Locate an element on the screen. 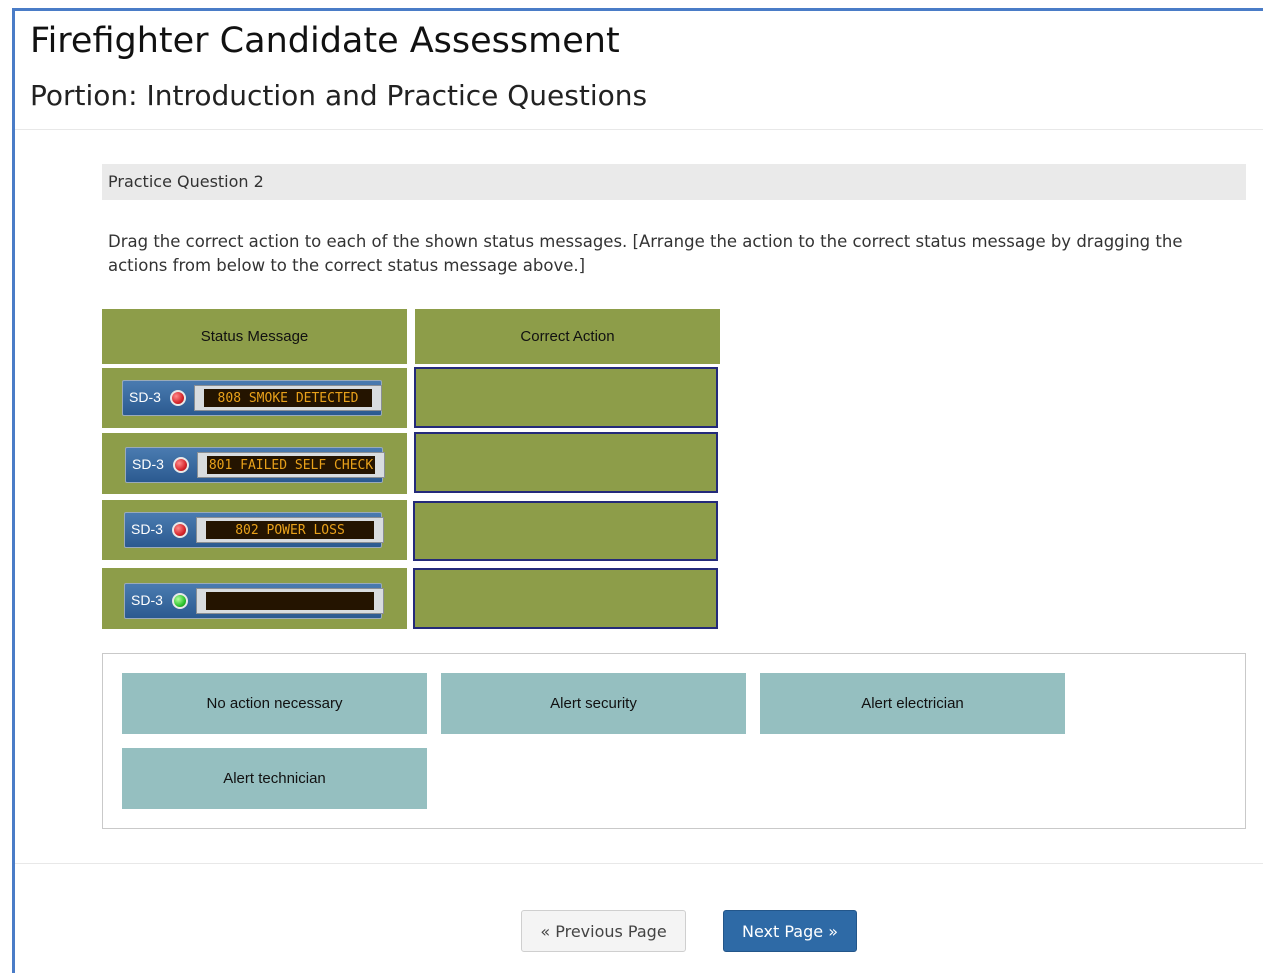  status-panel: SD-3 802 POWER LOSS is located at coordinates (254, 530).